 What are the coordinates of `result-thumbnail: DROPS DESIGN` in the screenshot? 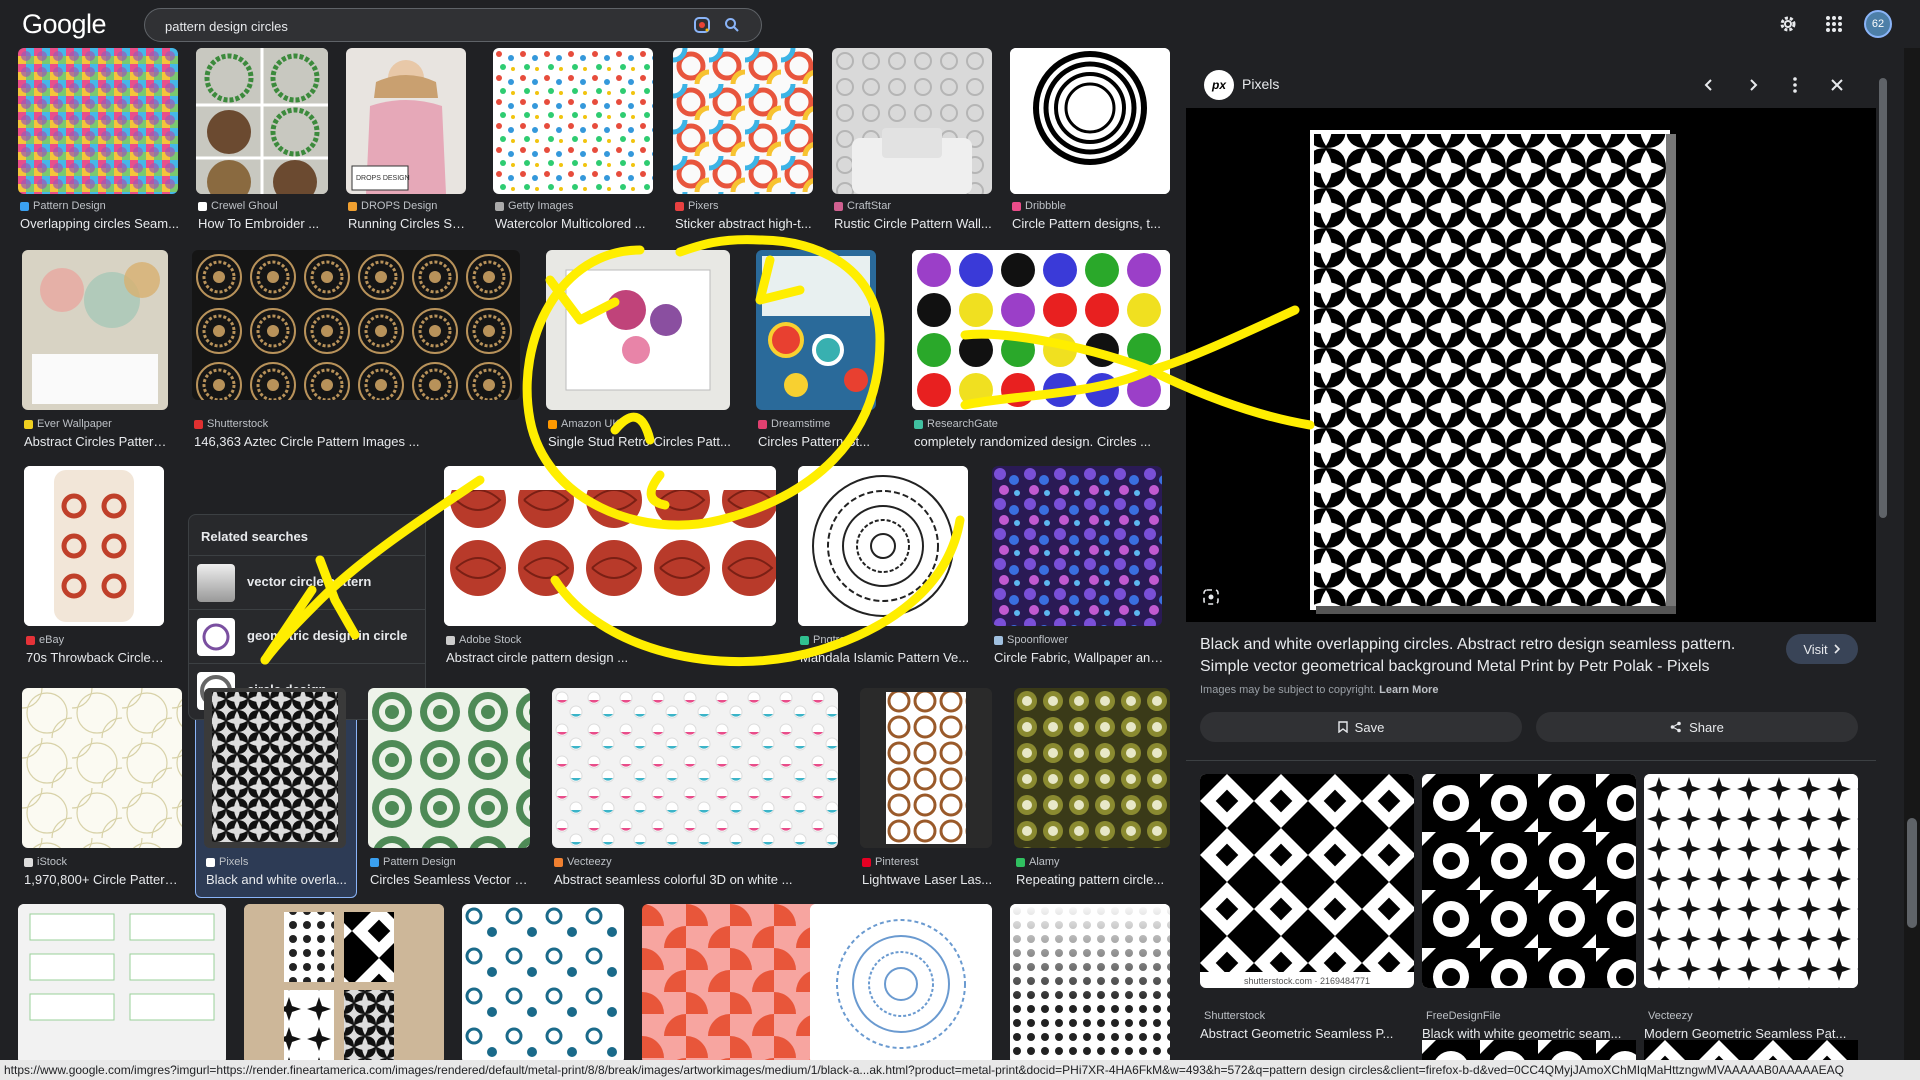 It's located at (406, 121).